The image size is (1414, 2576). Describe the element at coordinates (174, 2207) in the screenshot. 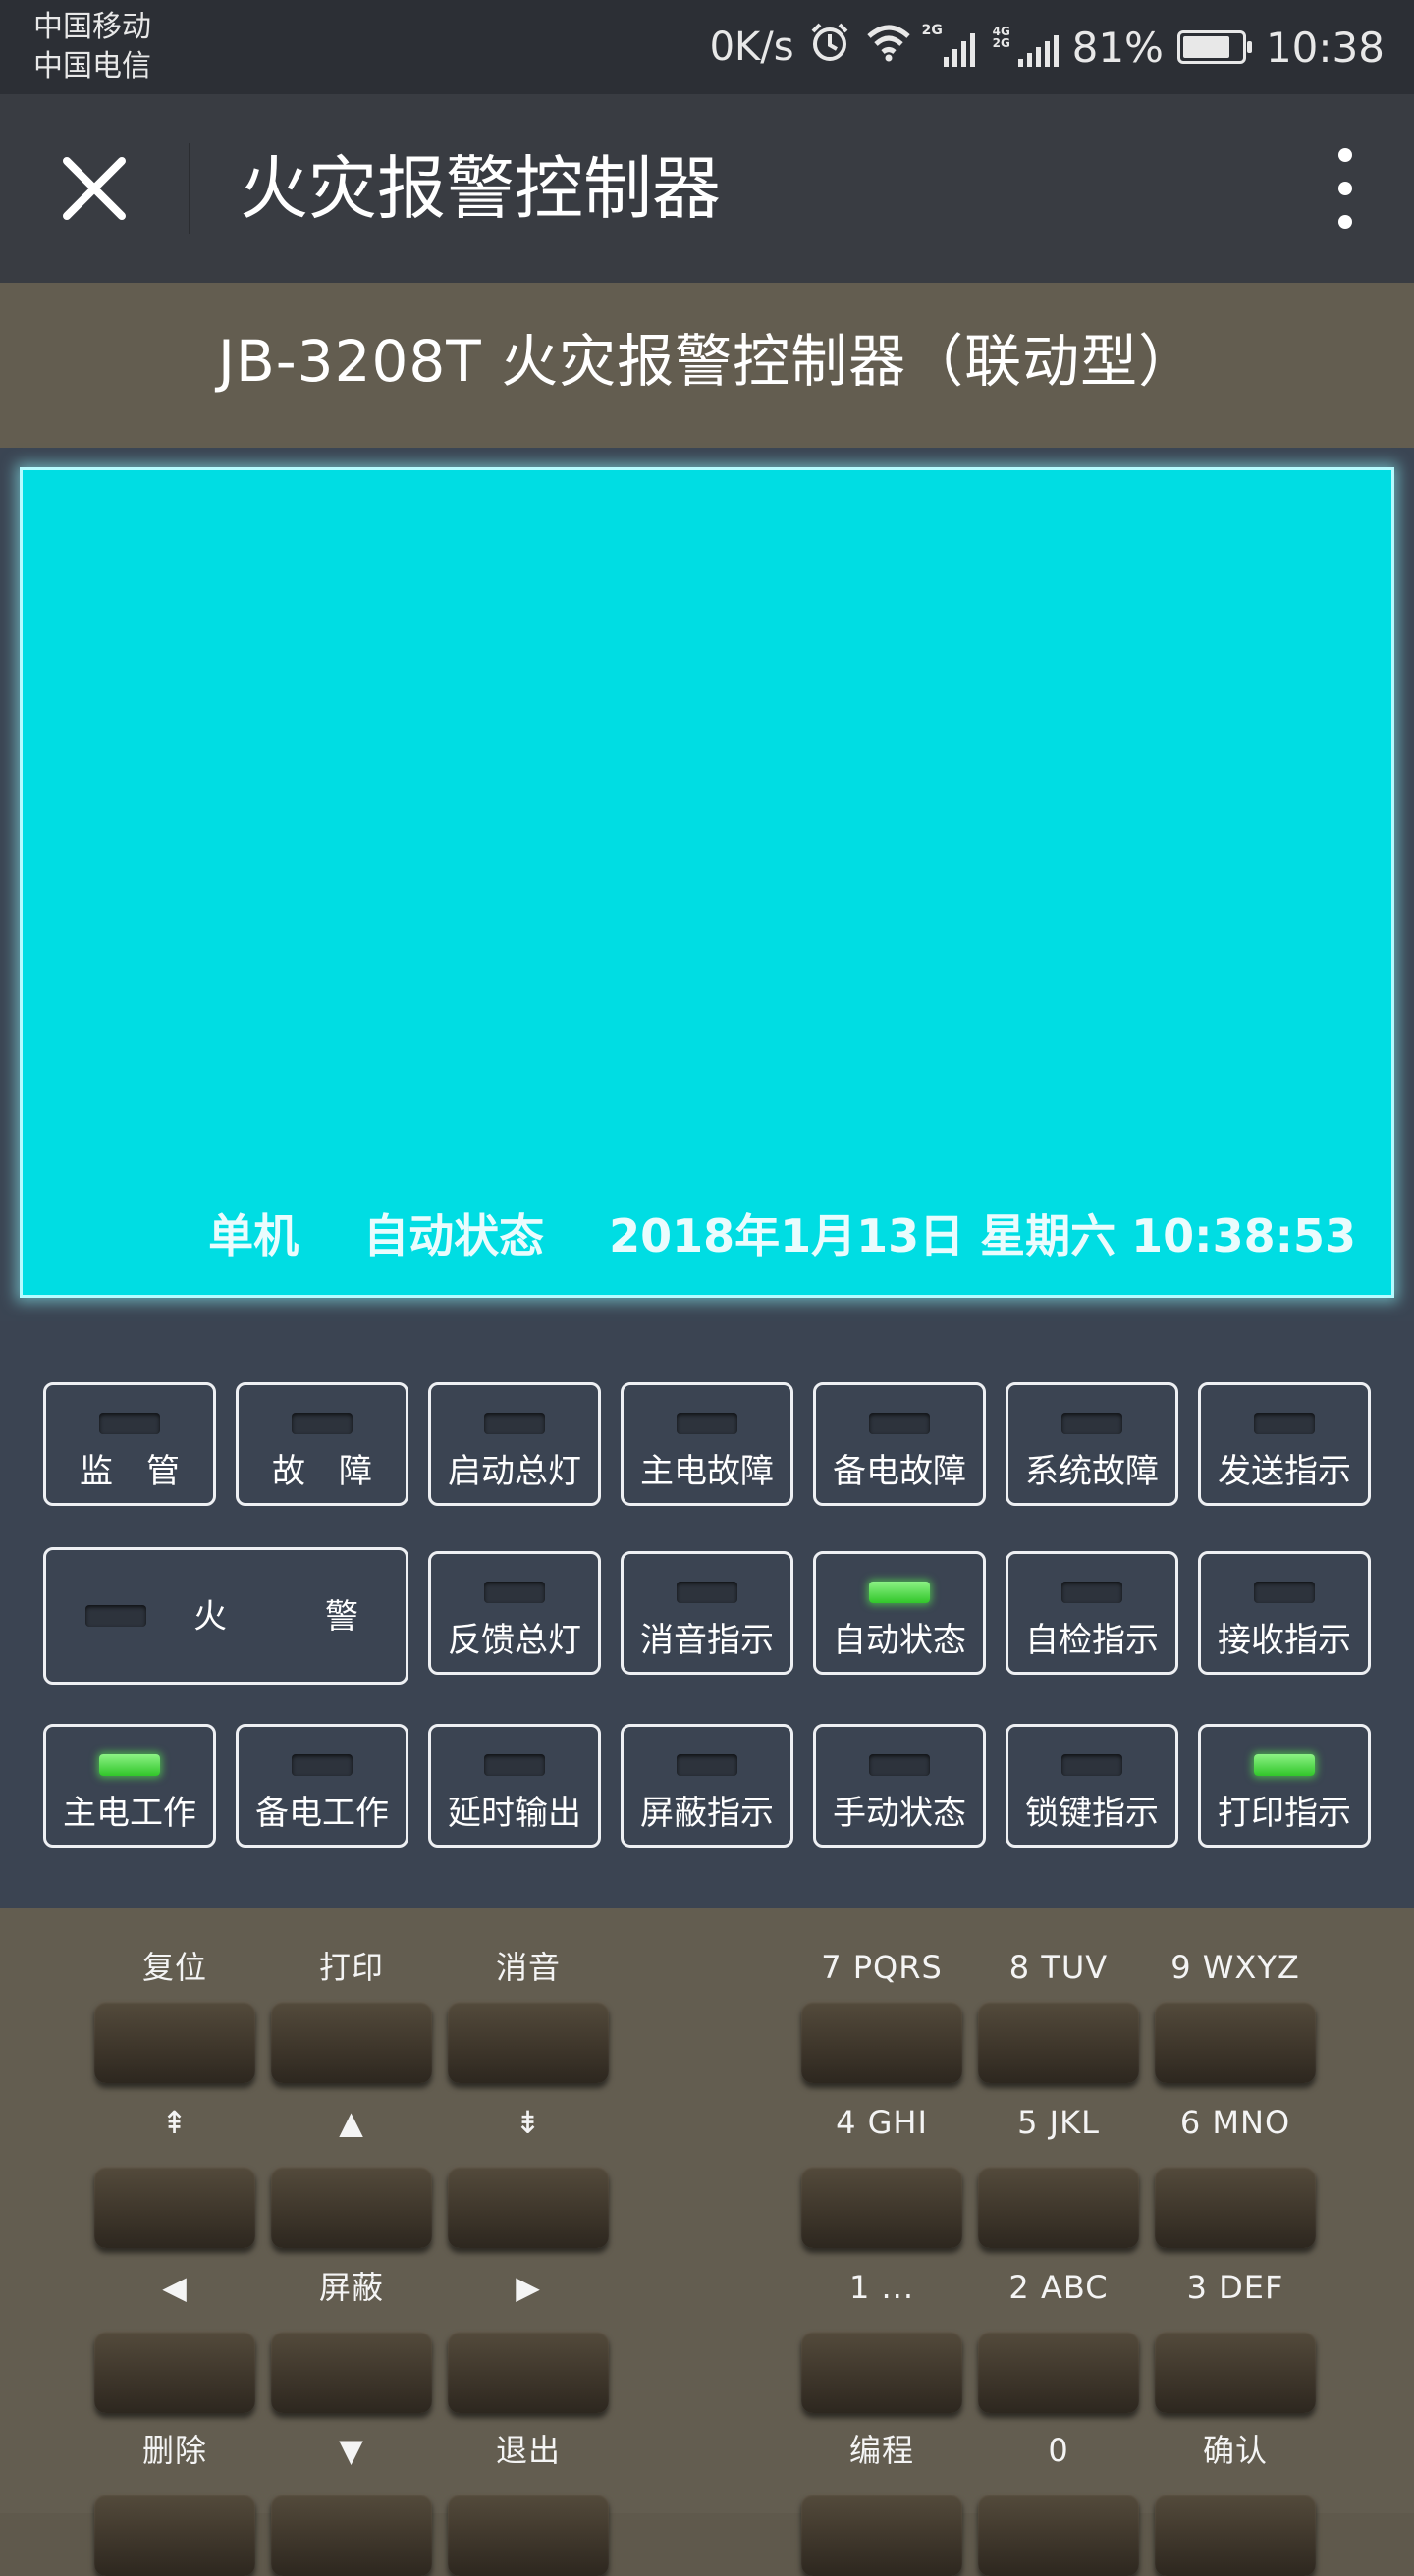

I see `page-up-key` at that location.